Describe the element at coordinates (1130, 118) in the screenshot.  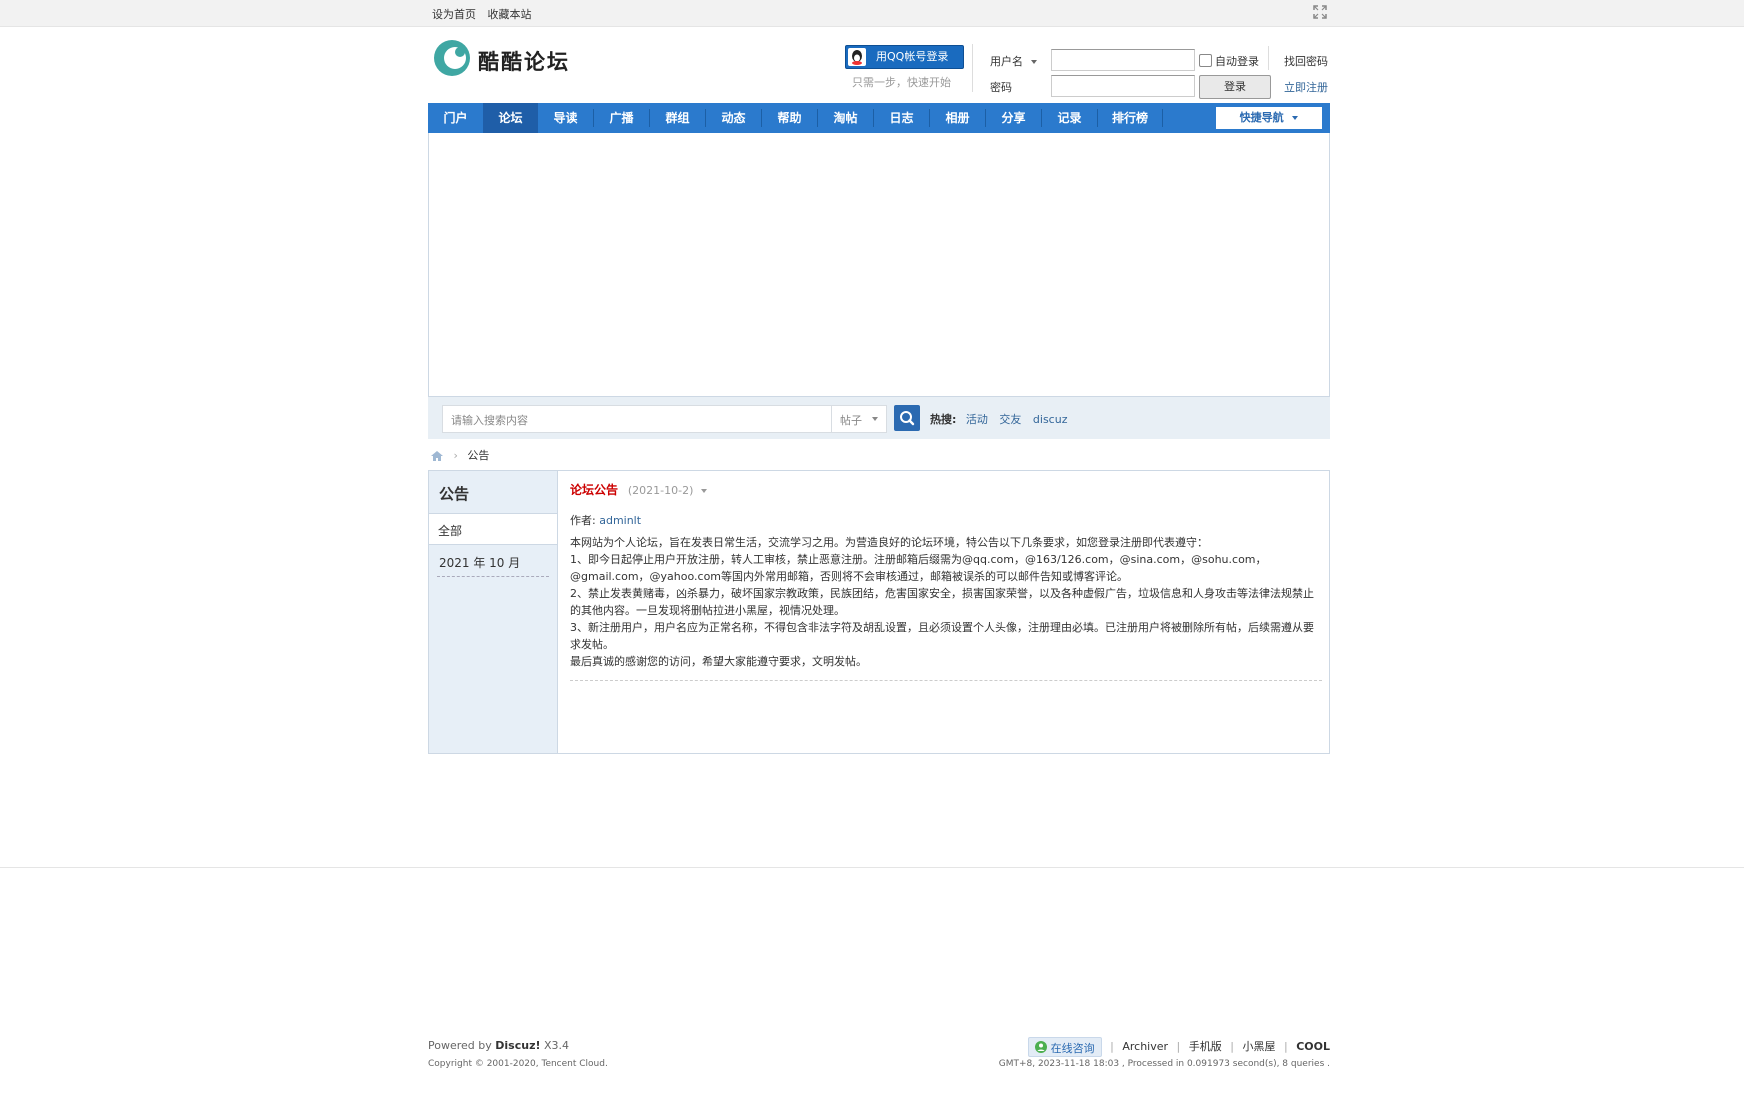
I see `nav-item-ranking: 排行榜` at that location.